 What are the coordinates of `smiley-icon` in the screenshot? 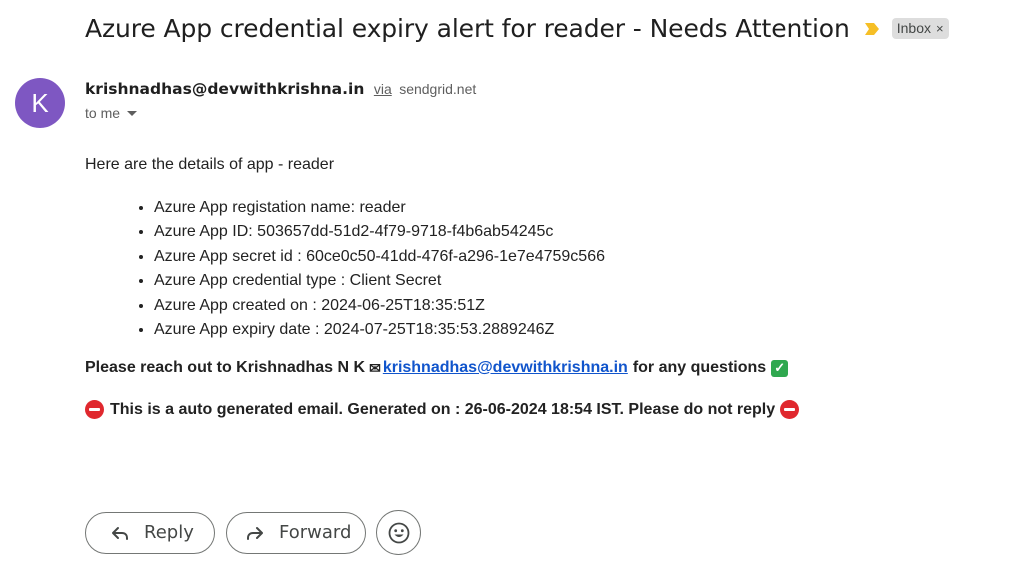 It's located at (398, 532).